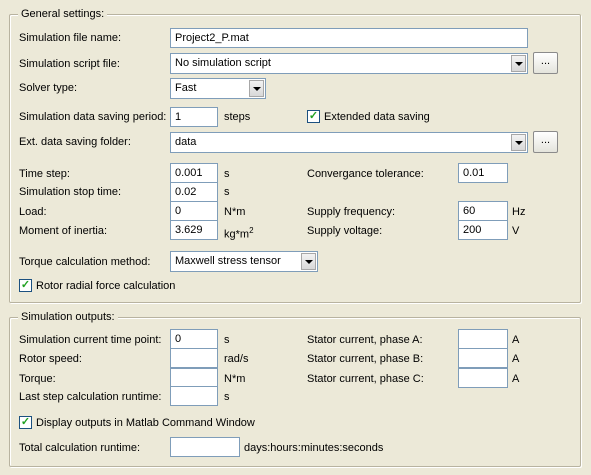 The image size is (591, 475). Describe the element at coordinates (519, 212) in the screenshot. I see `supply-freq-unit: Hz` at that location.